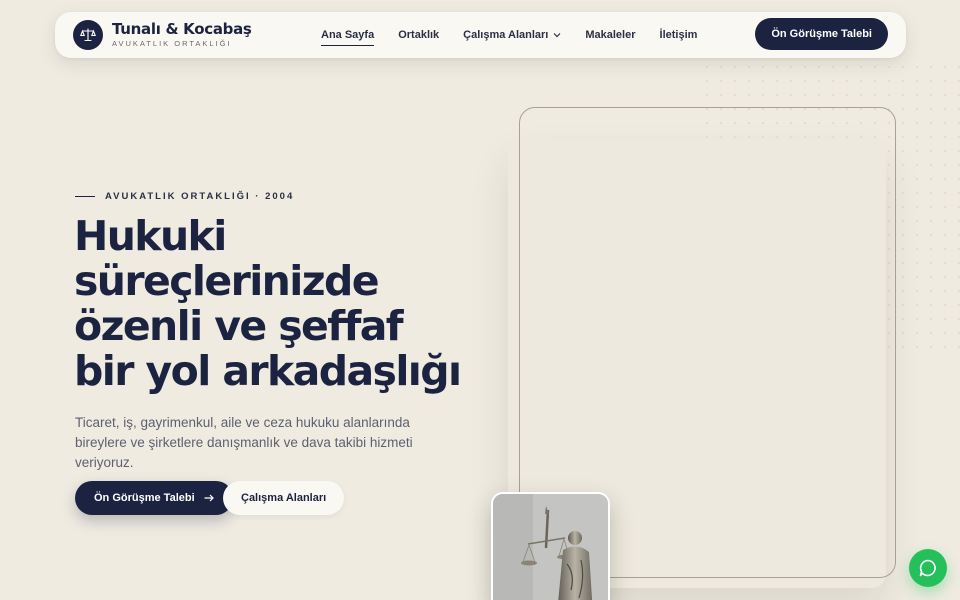 The image size is (960, 600). Describe the element at coordinates (284, 498) in the screenshot. I see `practice-areas-button: Çalışma Alanları` at that location.